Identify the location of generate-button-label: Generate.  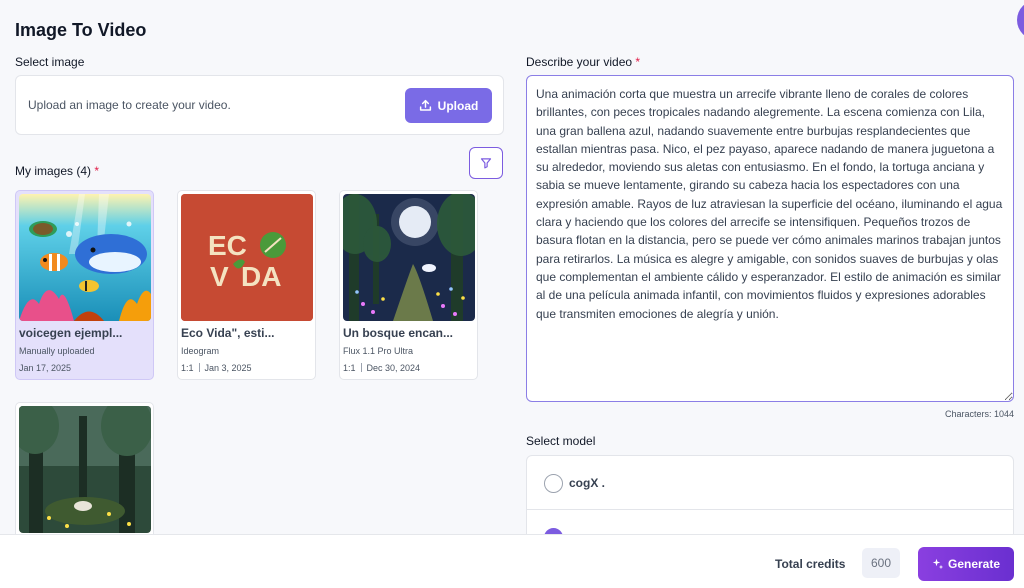
(974, 564).